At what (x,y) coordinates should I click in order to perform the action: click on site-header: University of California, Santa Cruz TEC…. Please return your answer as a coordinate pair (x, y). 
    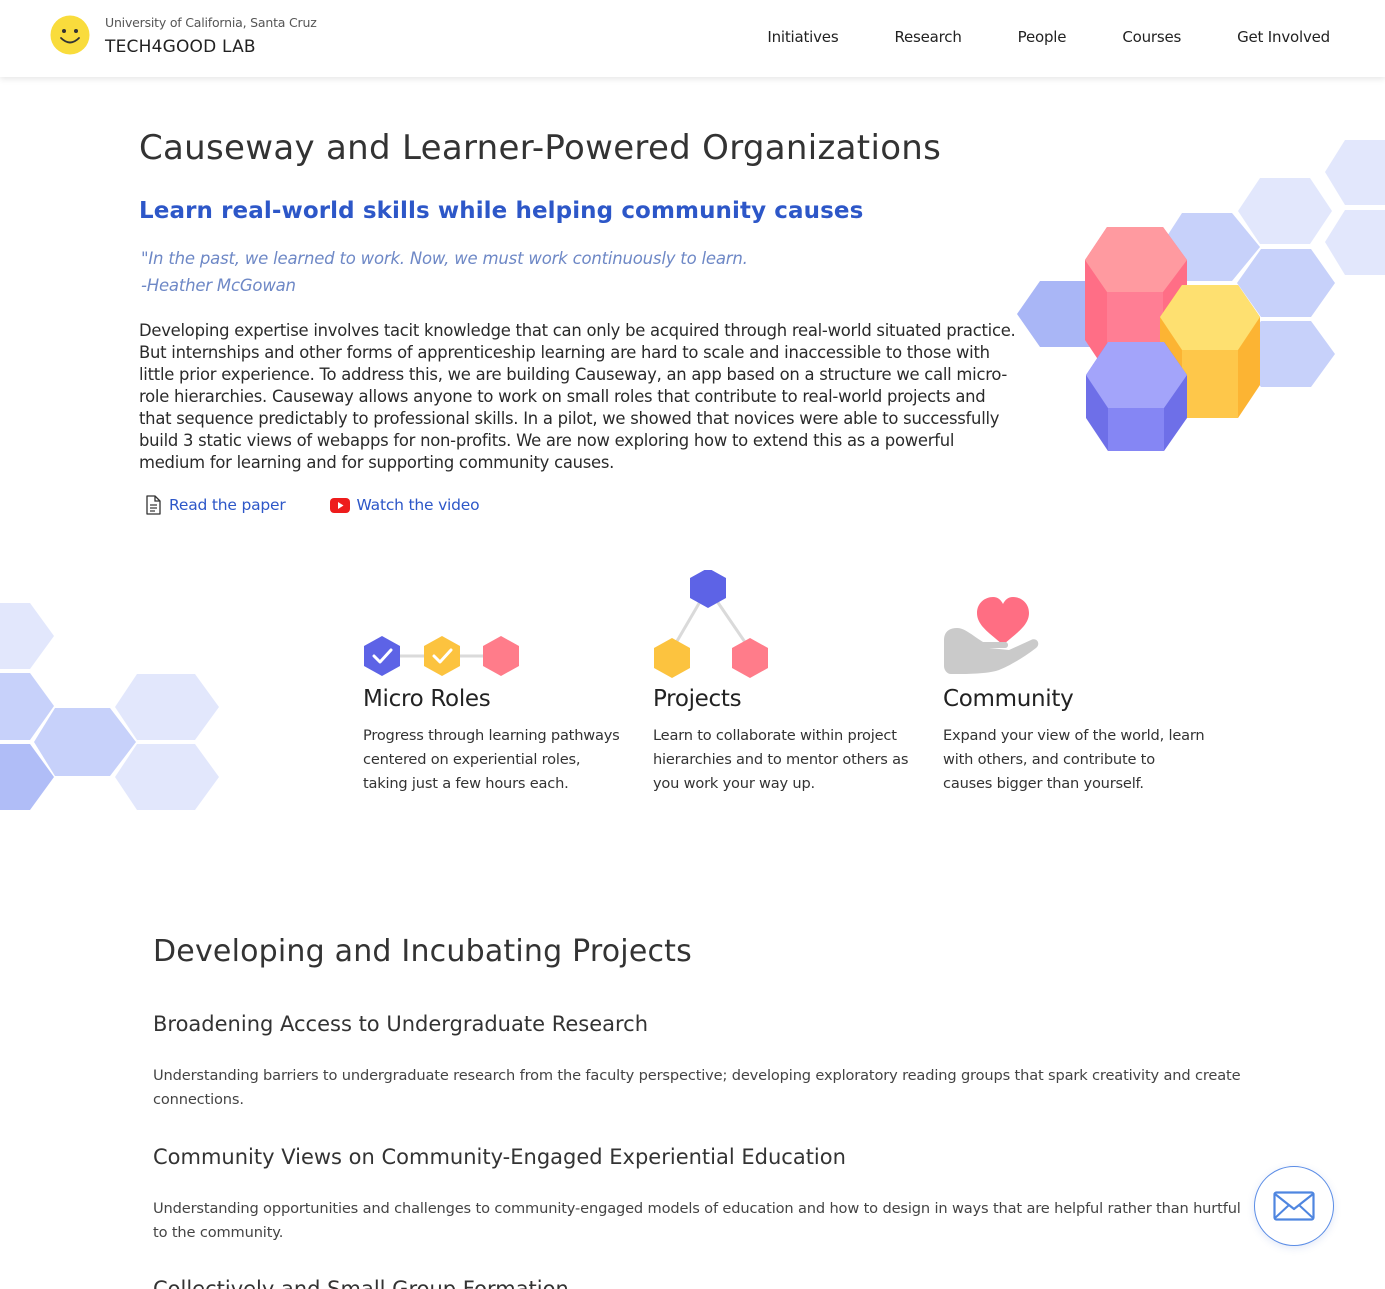
    Looking at the image, I should click on (692, 38).